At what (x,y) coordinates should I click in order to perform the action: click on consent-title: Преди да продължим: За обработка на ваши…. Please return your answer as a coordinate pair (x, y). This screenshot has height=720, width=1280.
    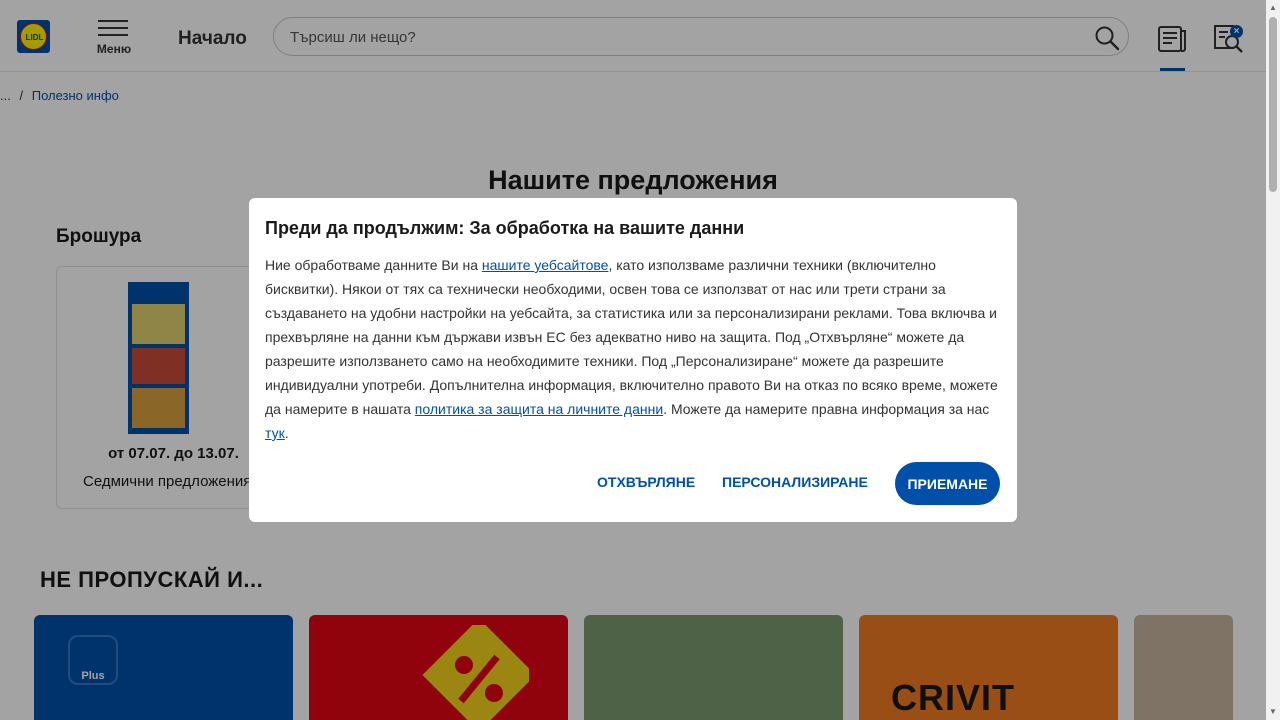
    Looking at the image, I should click on (505, 228).